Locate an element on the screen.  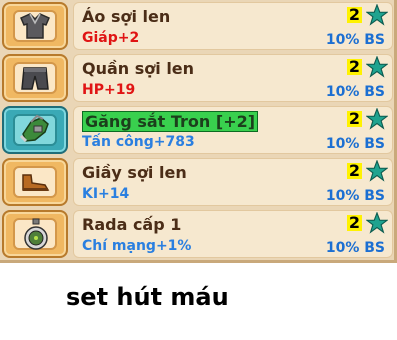
item-card: Găng sắt Tron [+2] Tấn công+783 2 10% BS is located at coordinates (233, 130).